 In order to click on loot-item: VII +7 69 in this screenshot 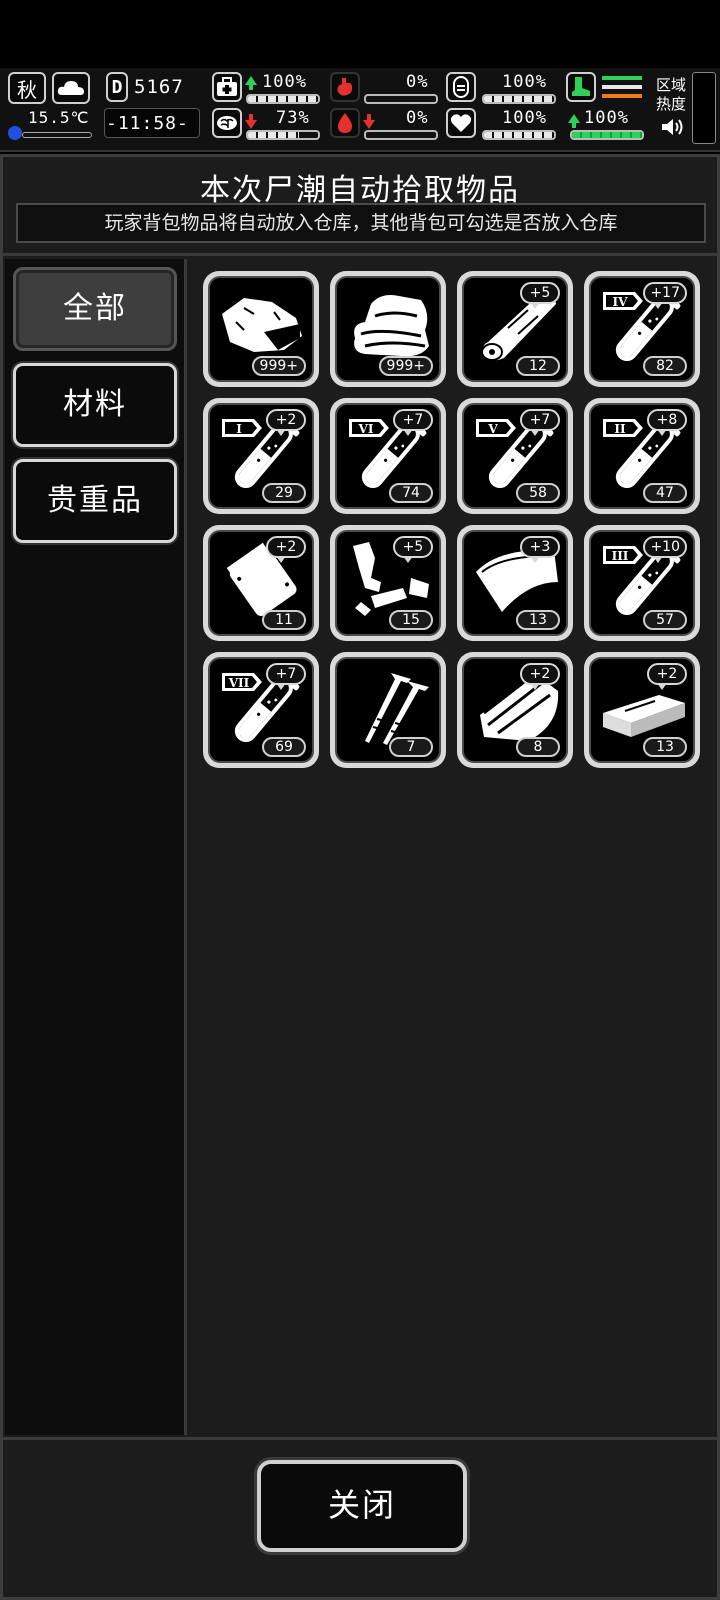, I will do `click(261, 710)`.